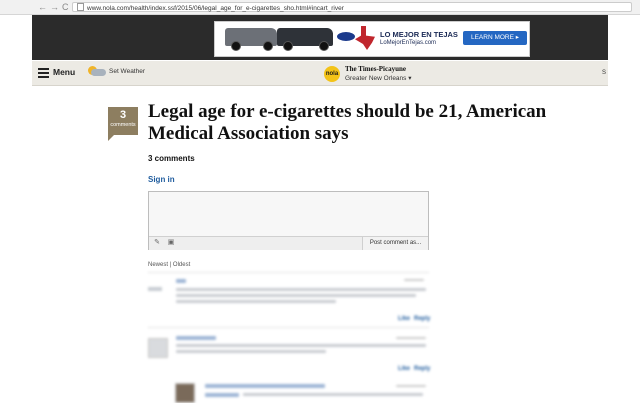 This screenshot has width=640, height=403. What do you see at coordinates (64, 72) in the screenshot?
I see `menu-button: Menu` at bounding box center [64, 72].